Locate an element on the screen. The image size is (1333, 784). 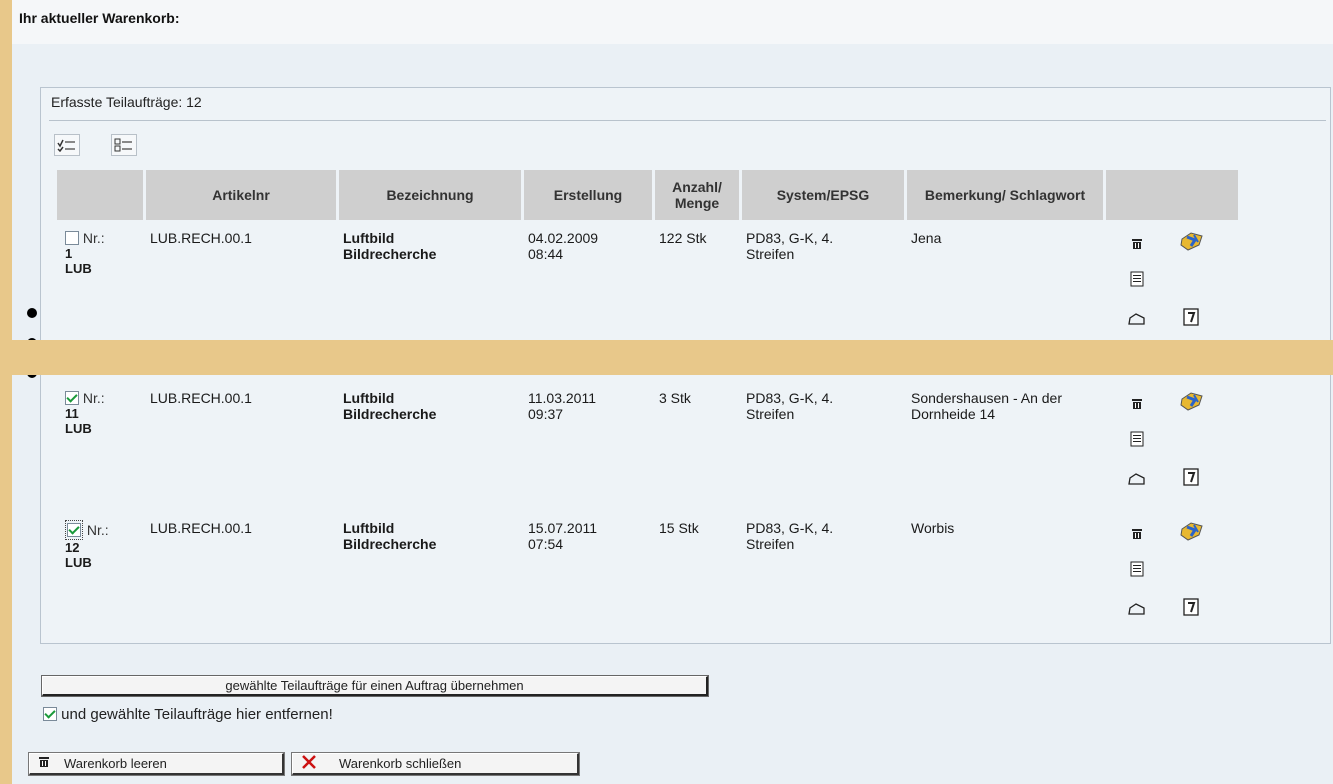
remove-checkbox is located at coordinates (50, 714).